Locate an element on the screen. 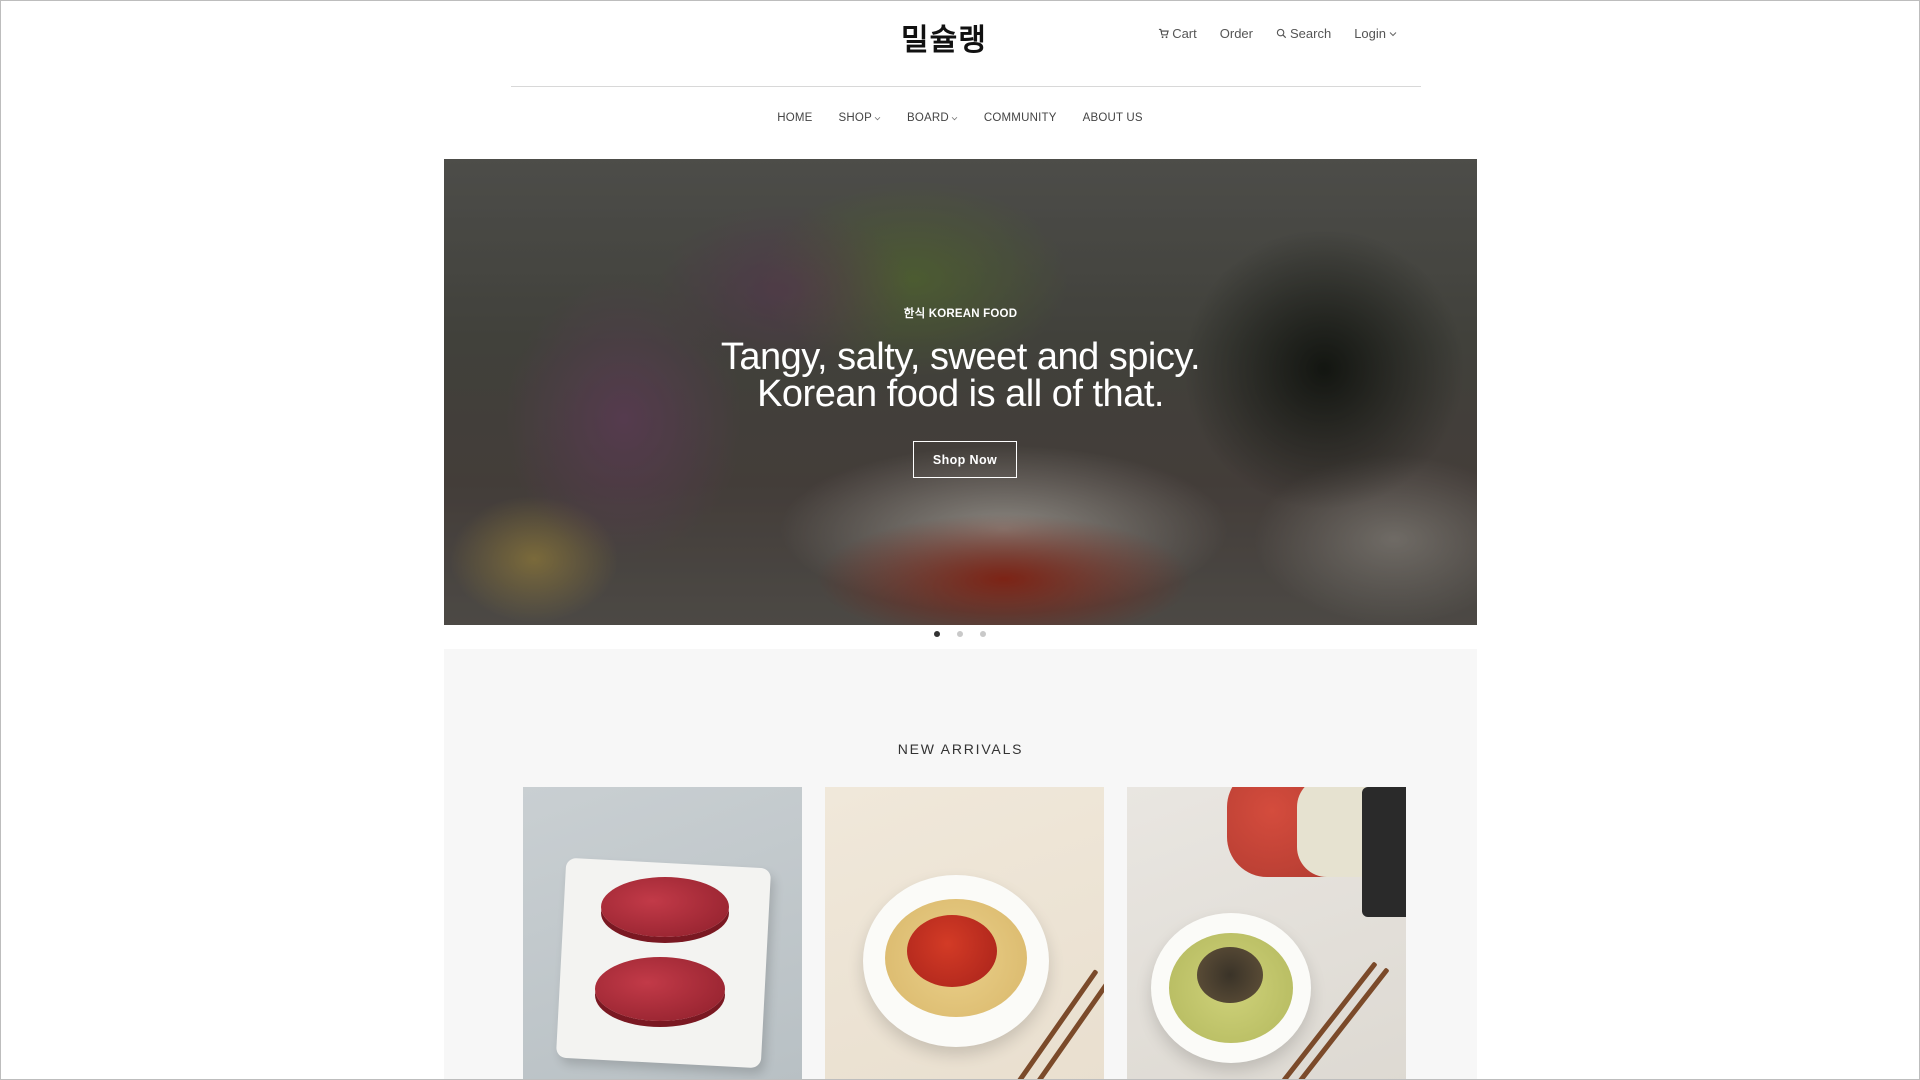 This screenshot has width=1920, height=1080. nav-item-community: COMMUNITY is located at coordinates (1020, 118).